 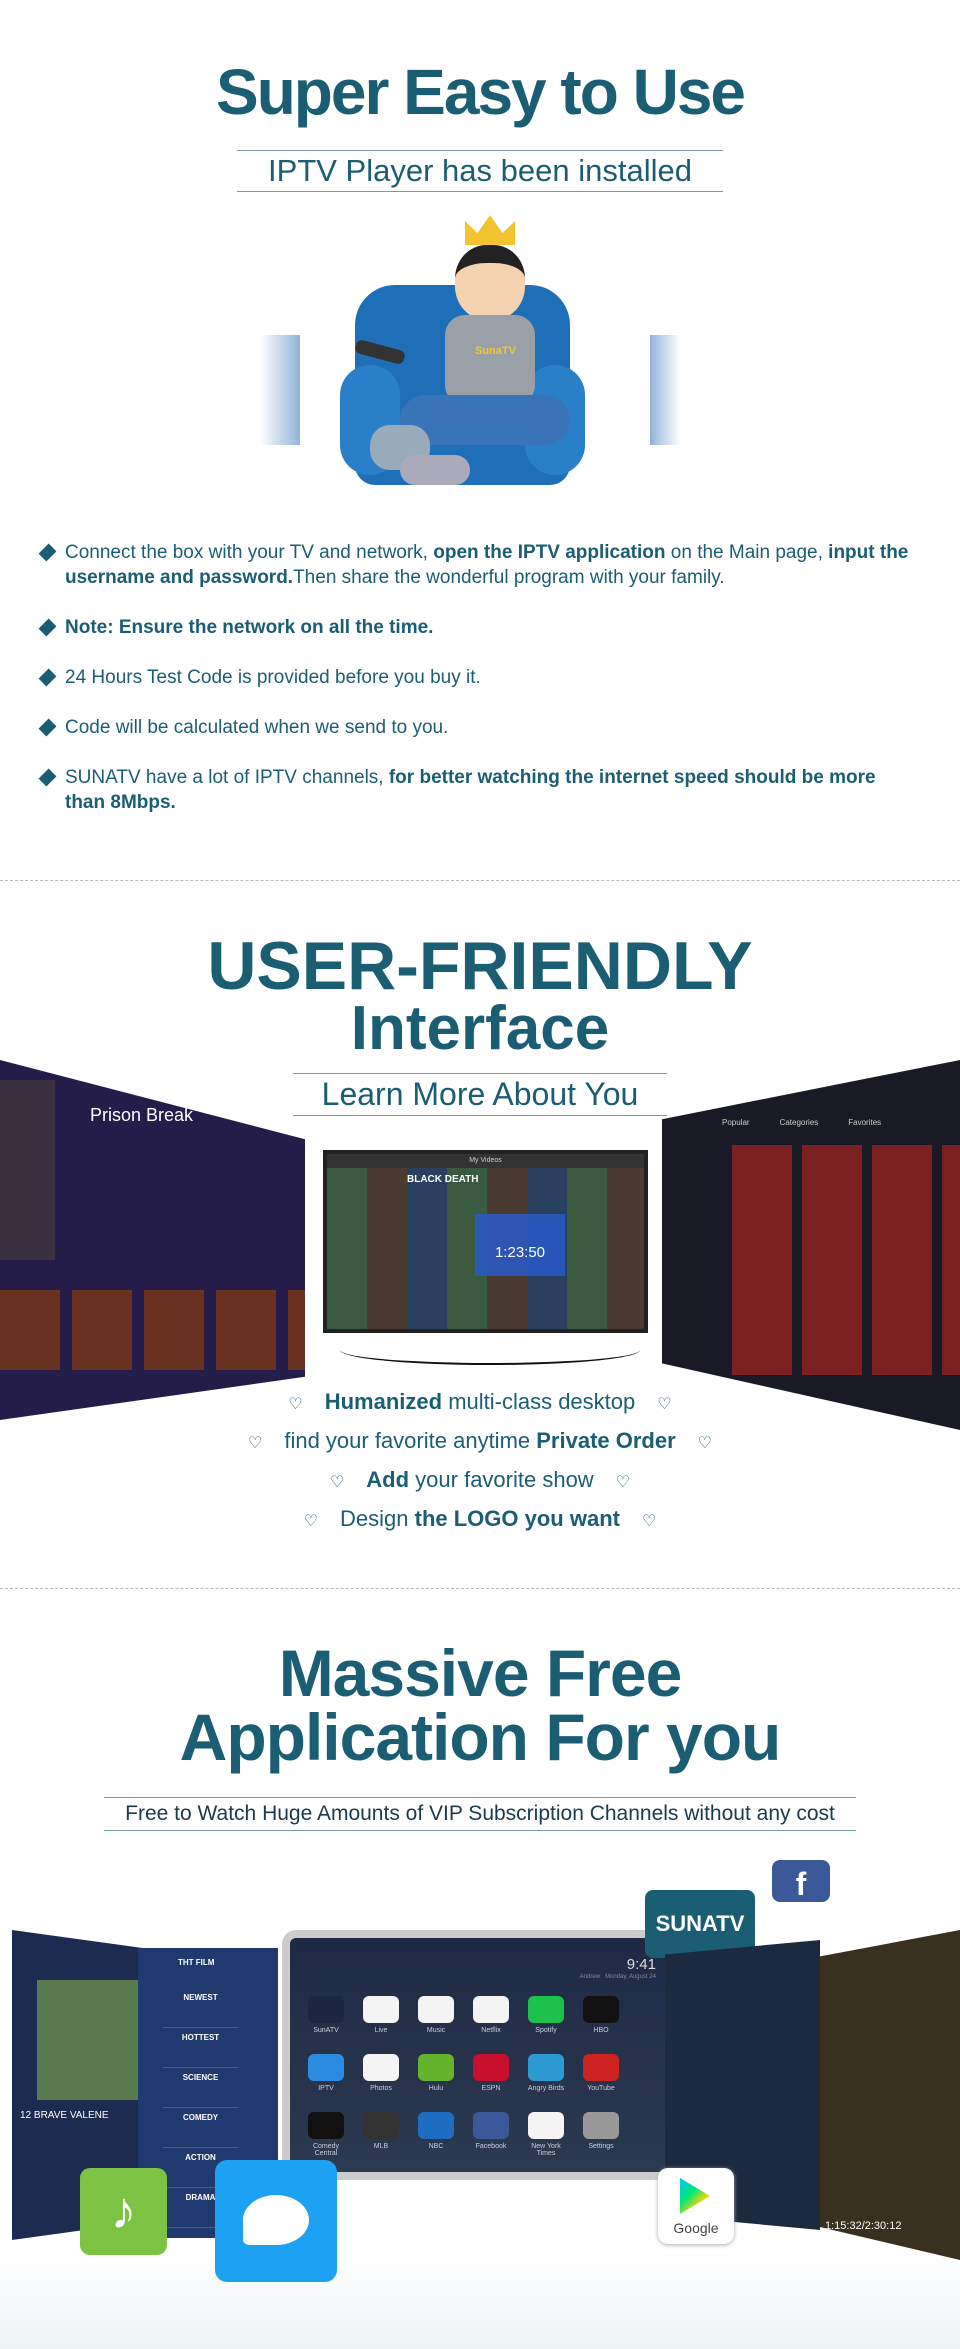 I want to click on mascot-illustration: SunaTV, so click(x=470, y=357).